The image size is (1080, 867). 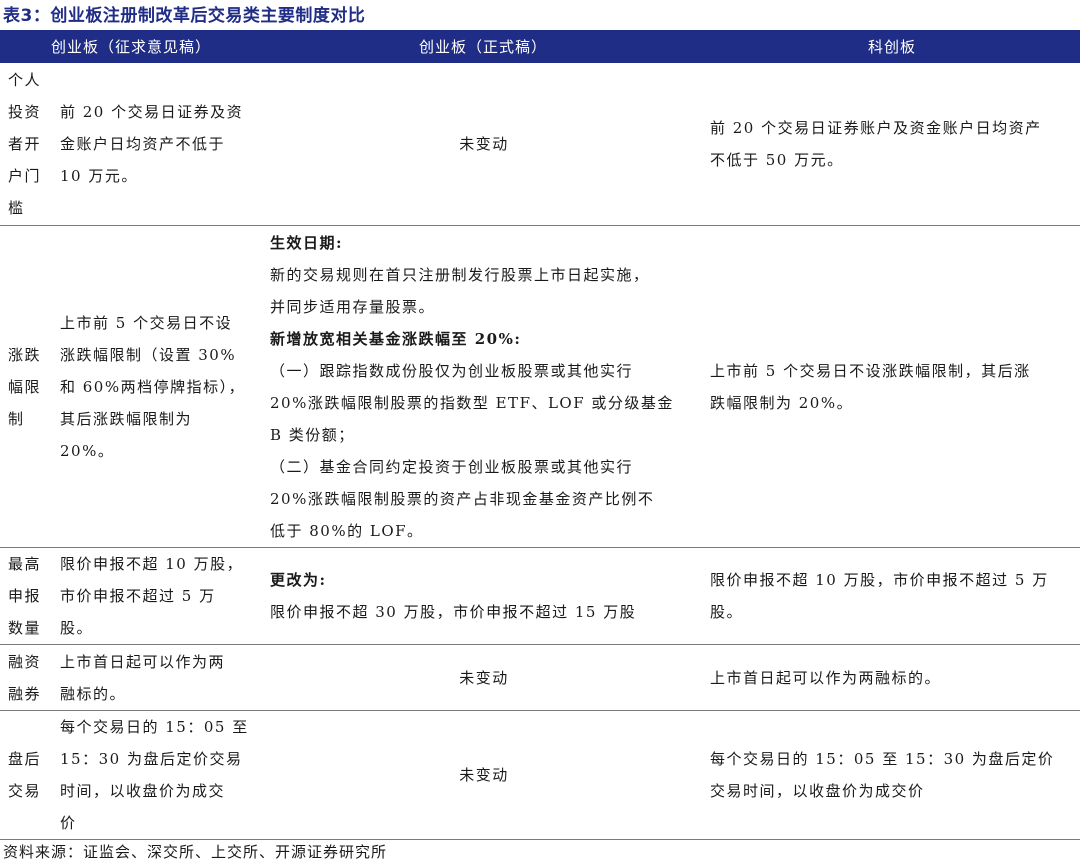 I want to click on header-col2: 创业板（正式稿）, so click(x=482, y=47).